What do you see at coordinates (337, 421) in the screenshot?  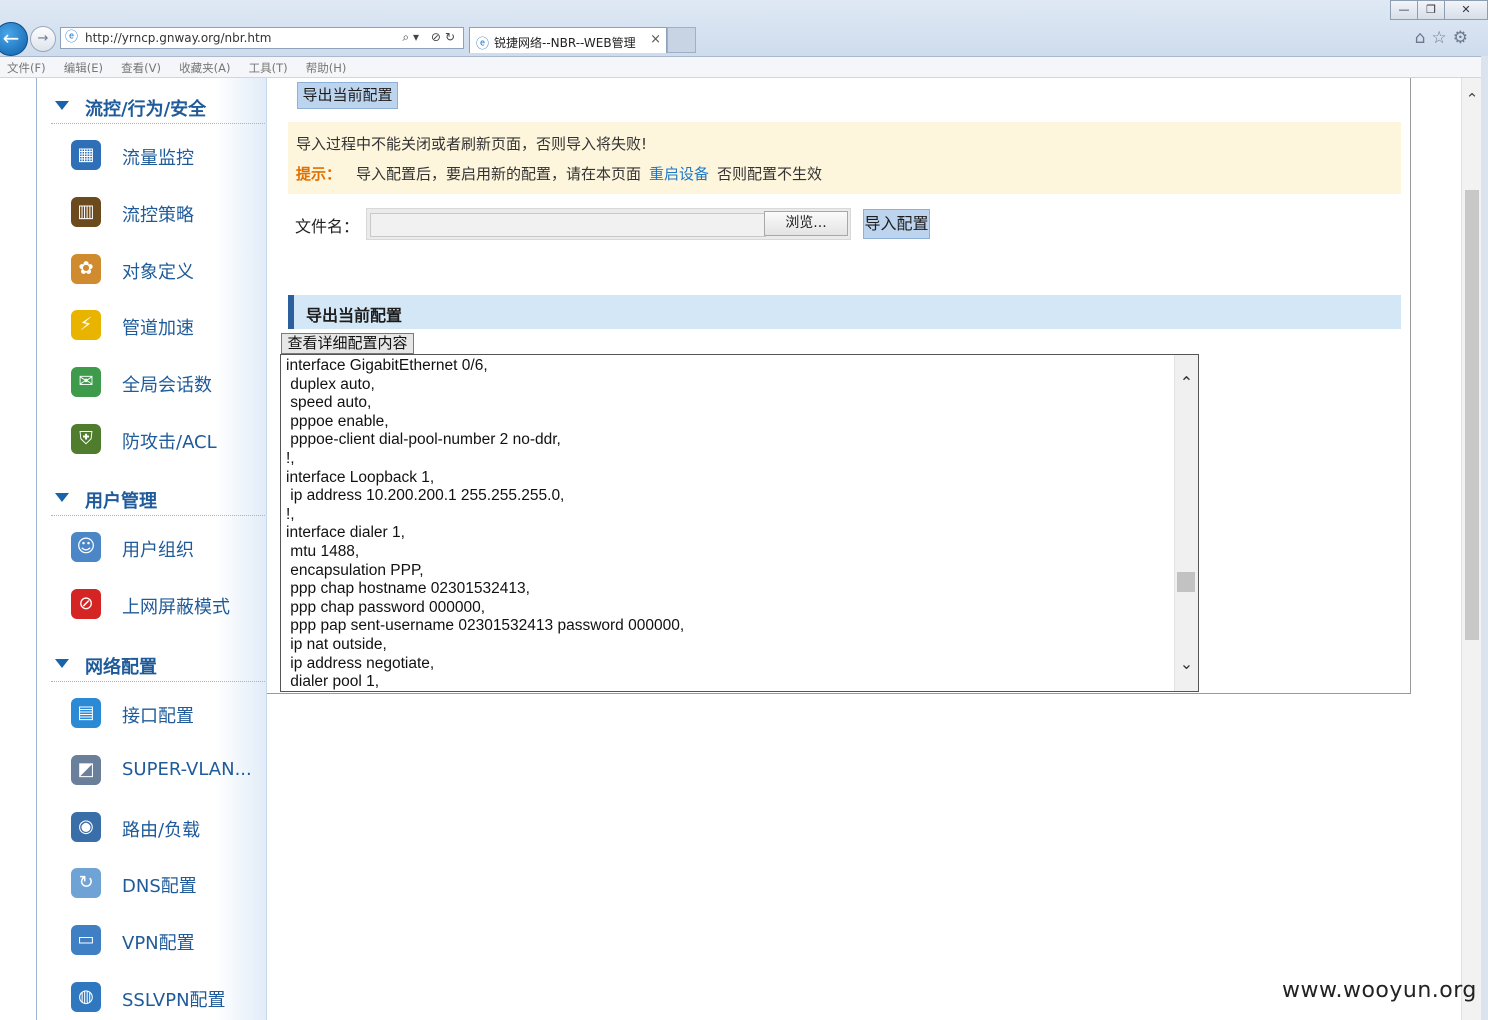 I see `config-line: pppoe enable,` at bounding box center [337, 421].